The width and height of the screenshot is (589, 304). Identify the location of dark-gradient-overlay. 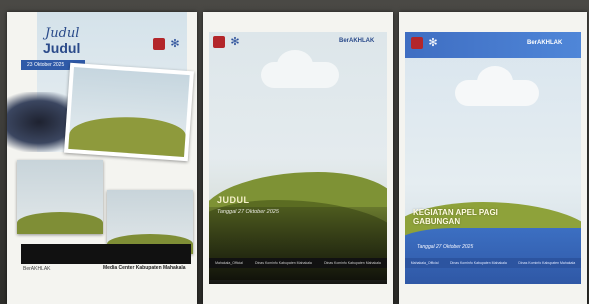
(298, 245).